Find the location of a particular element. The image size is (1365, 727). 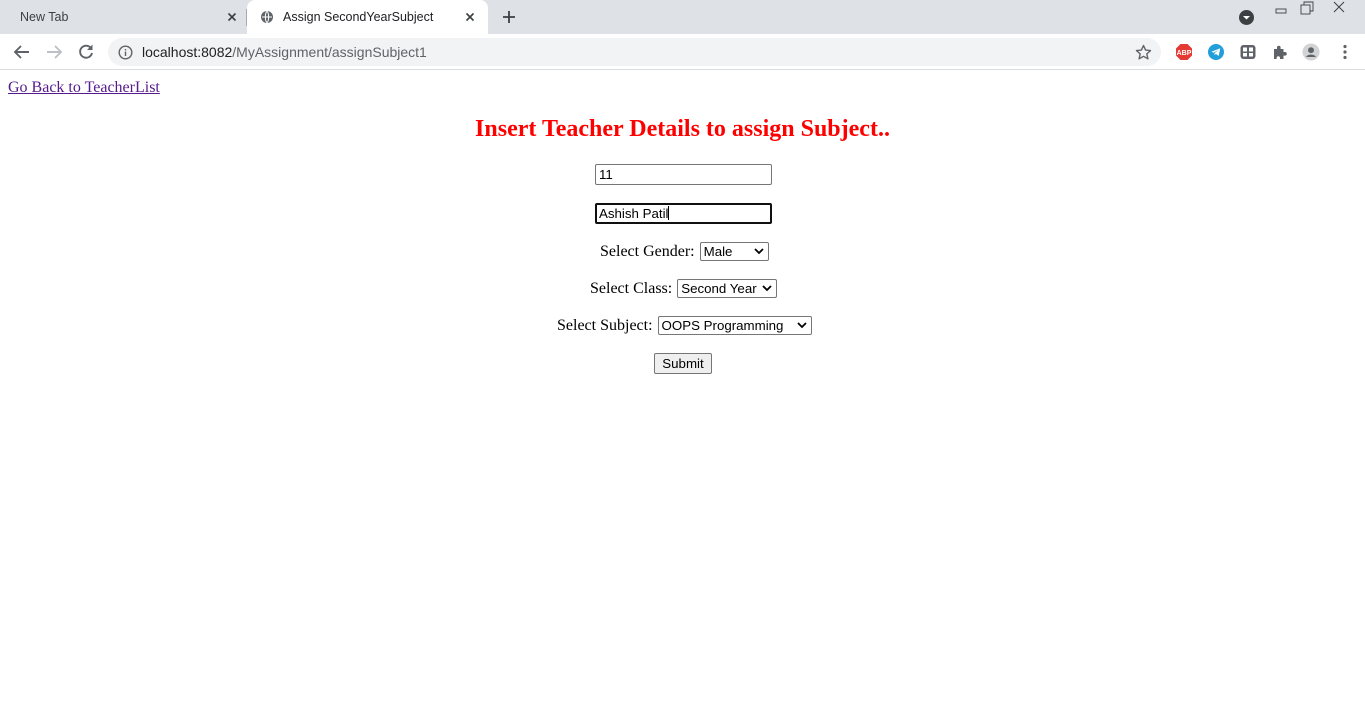

class-row: Select Class: Second Year is located at coordinates (684, 288).